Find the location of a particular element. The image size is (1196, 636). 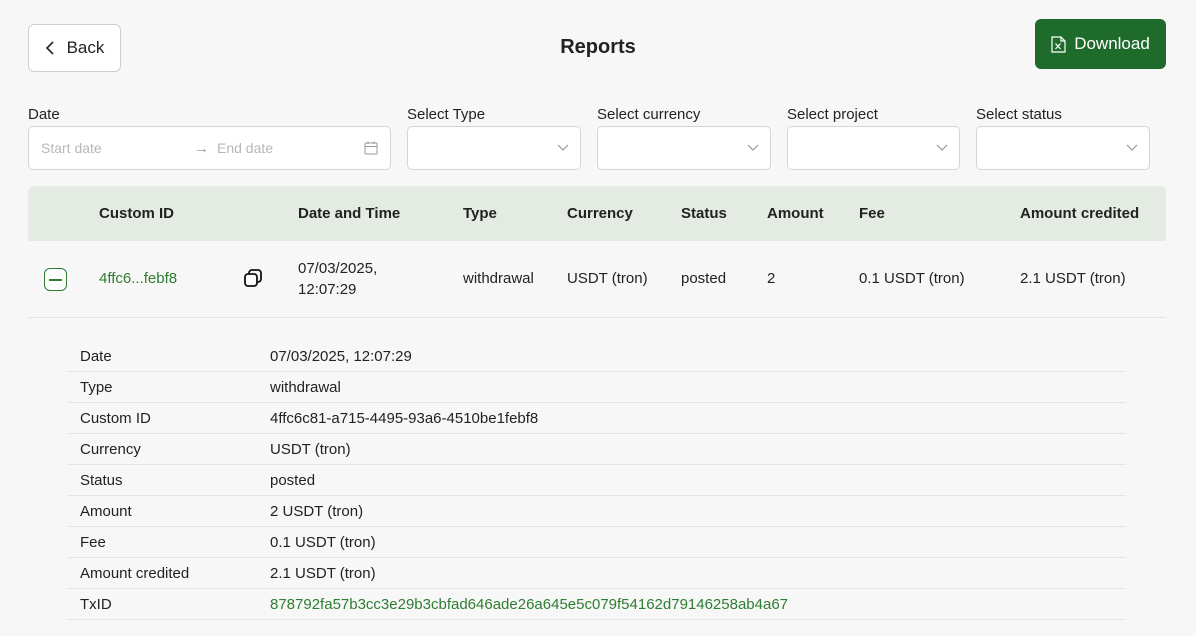

column-header-amount: Amount is located at coordinates (795, 213).